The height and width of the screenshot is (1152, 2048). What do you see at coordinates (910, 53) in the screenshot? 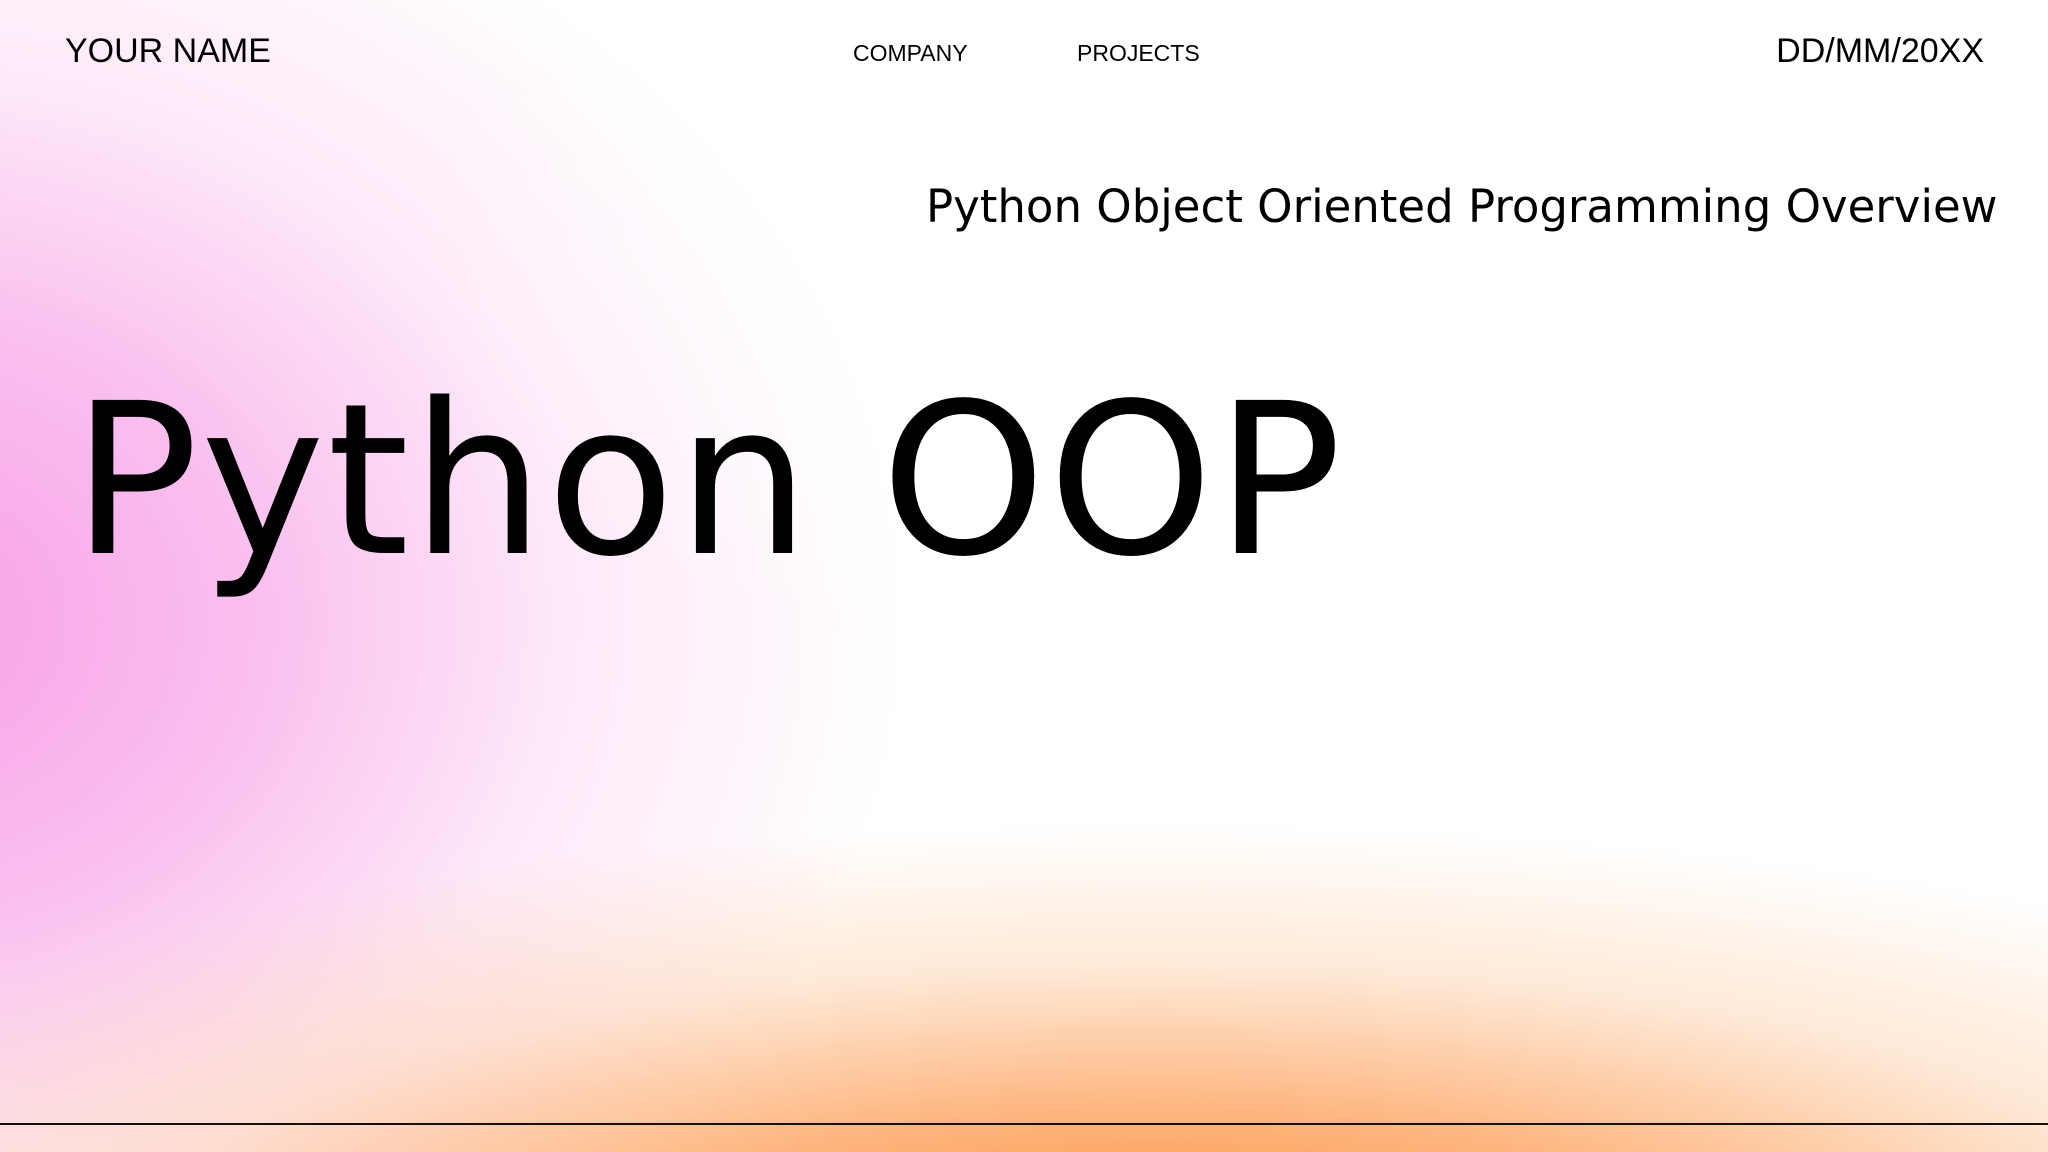
I see `nav-item-company: COMPANY` at bounding box center [910, 53].